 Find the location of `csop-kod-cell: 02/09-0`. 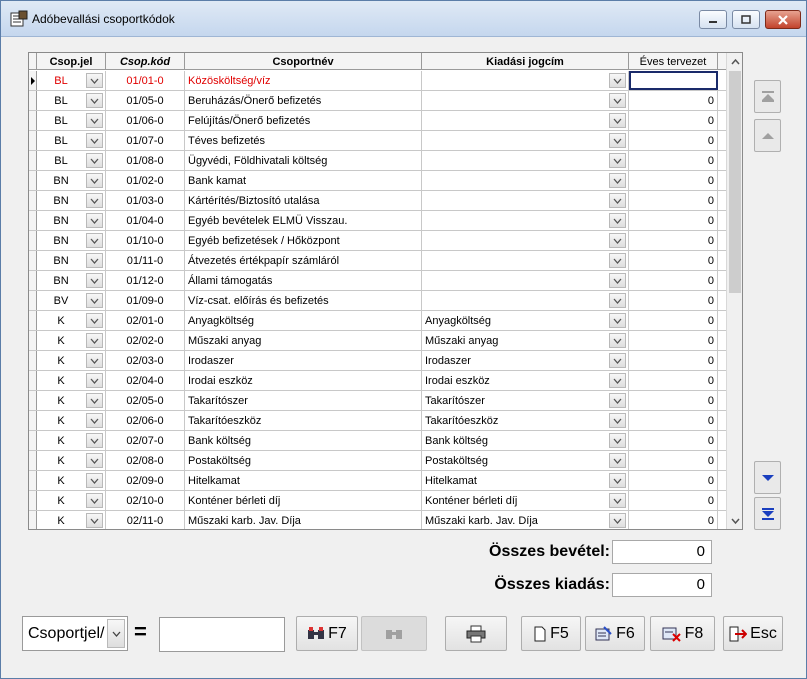

csop-kod-cell: 02/09-0 is located at coordinates (145, 480).